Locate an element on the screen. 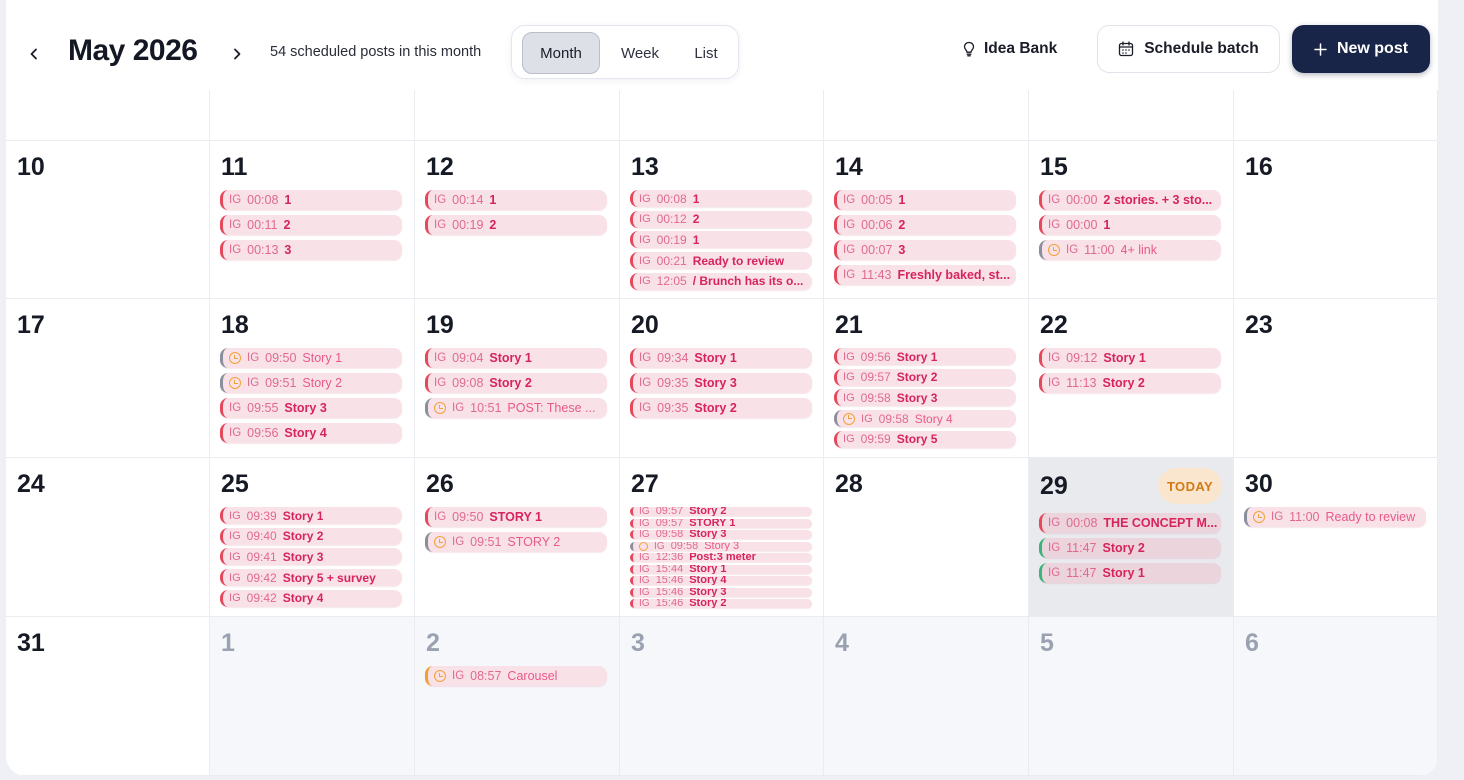  day-cell: 23 is located at coordinates (1336, 378).